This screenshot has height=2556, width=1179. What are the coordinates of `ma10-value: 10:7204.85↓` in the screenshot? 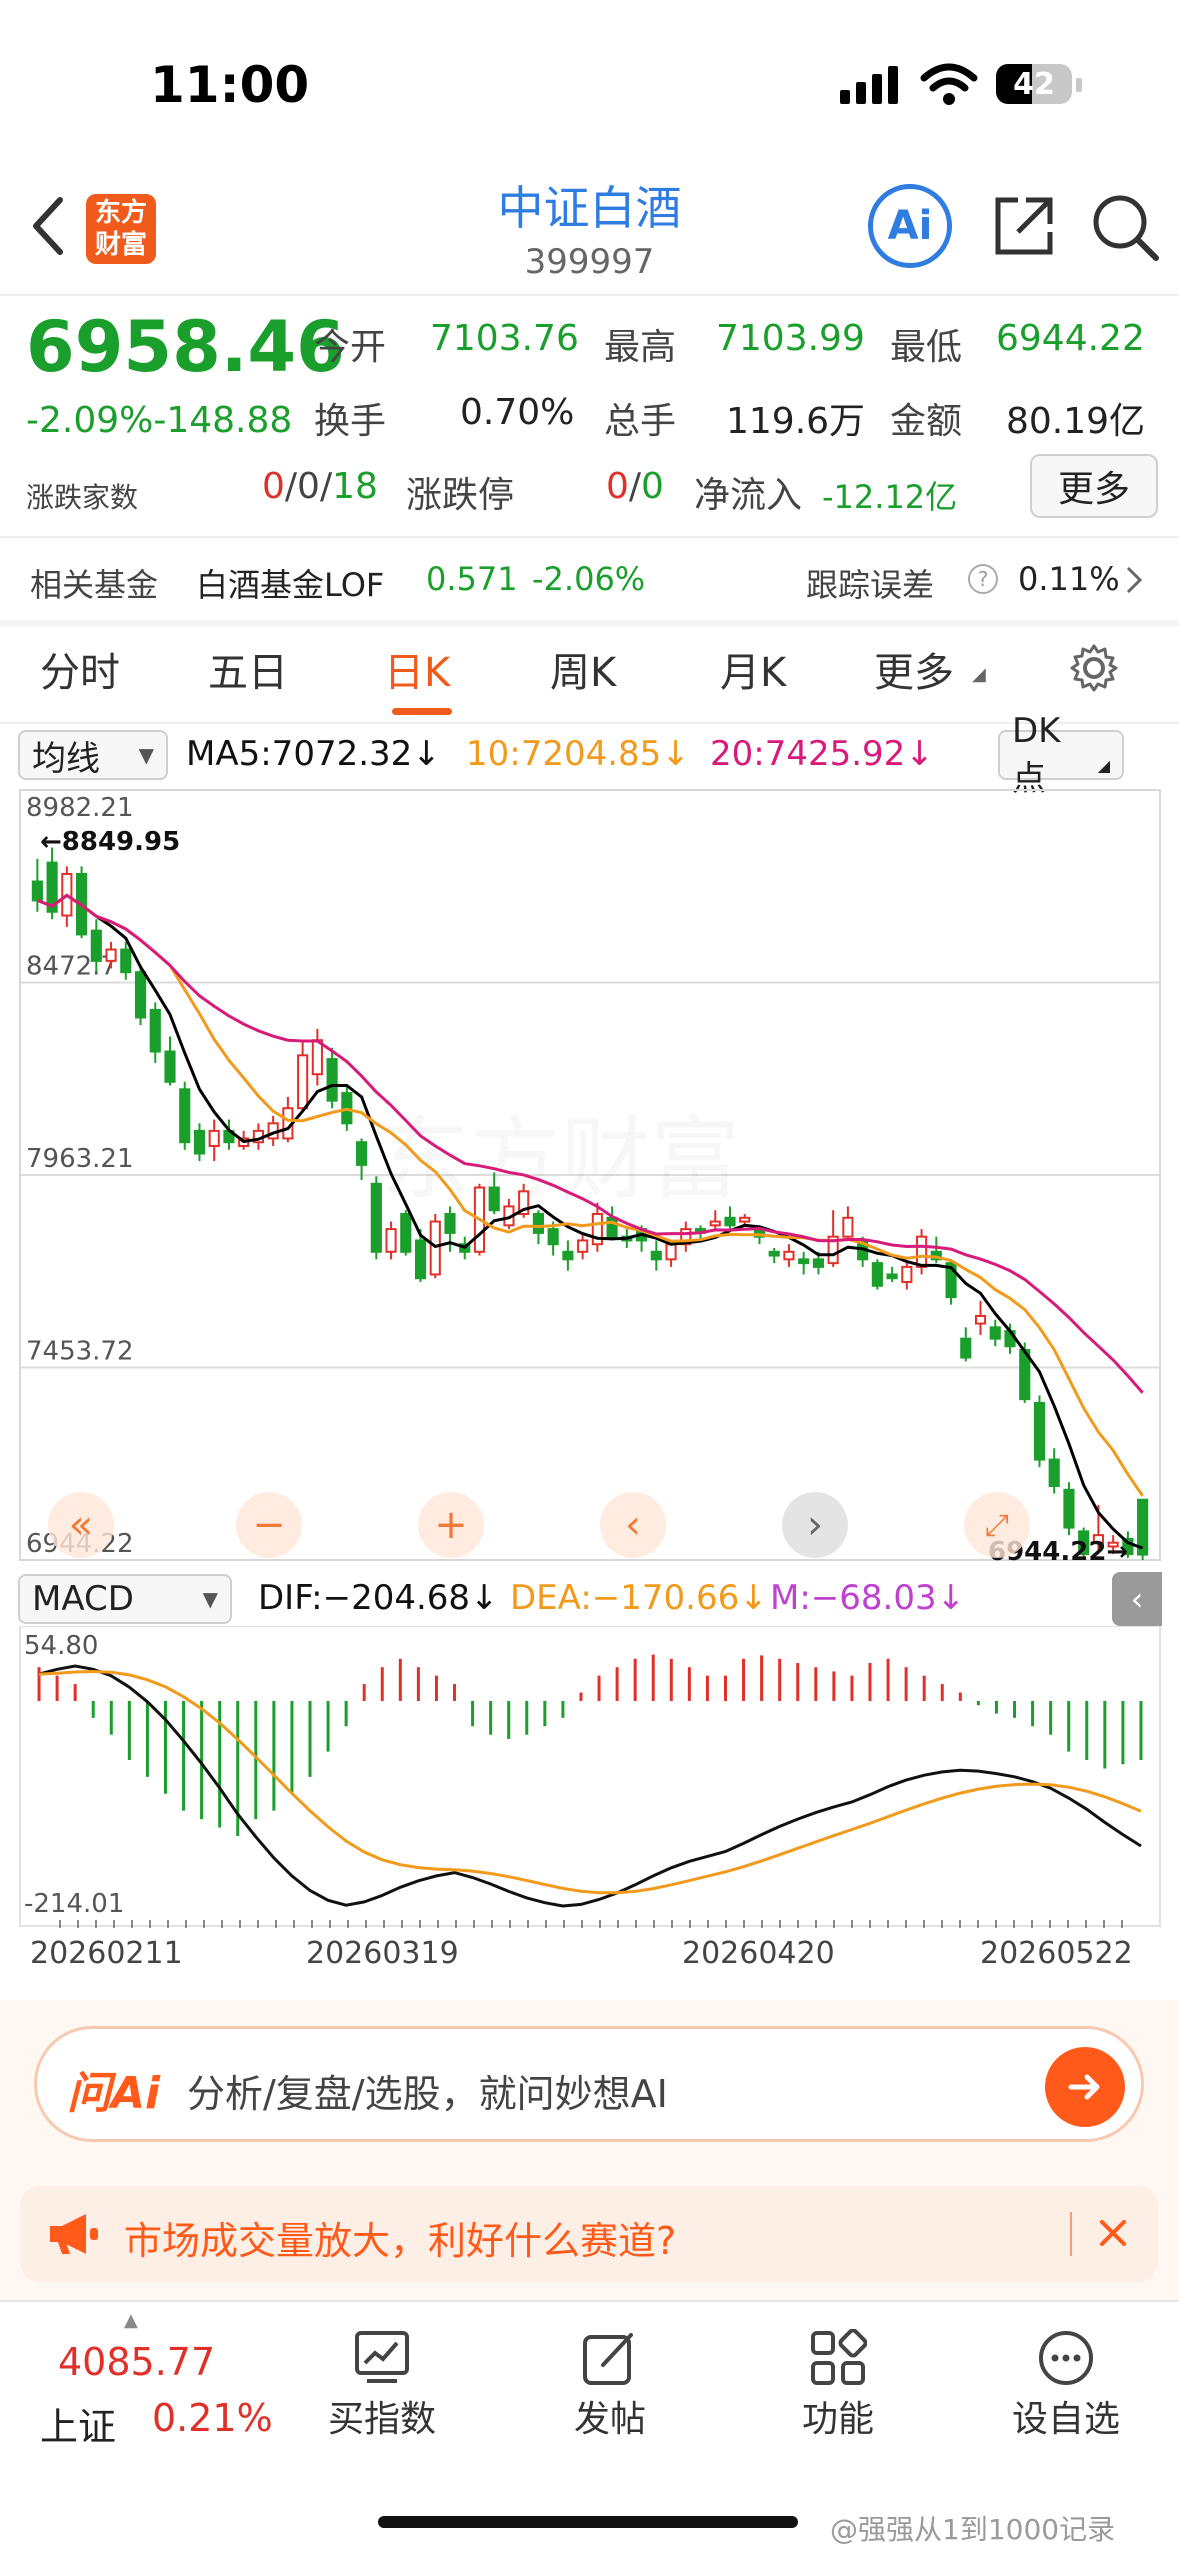 It's located at (578, 754).